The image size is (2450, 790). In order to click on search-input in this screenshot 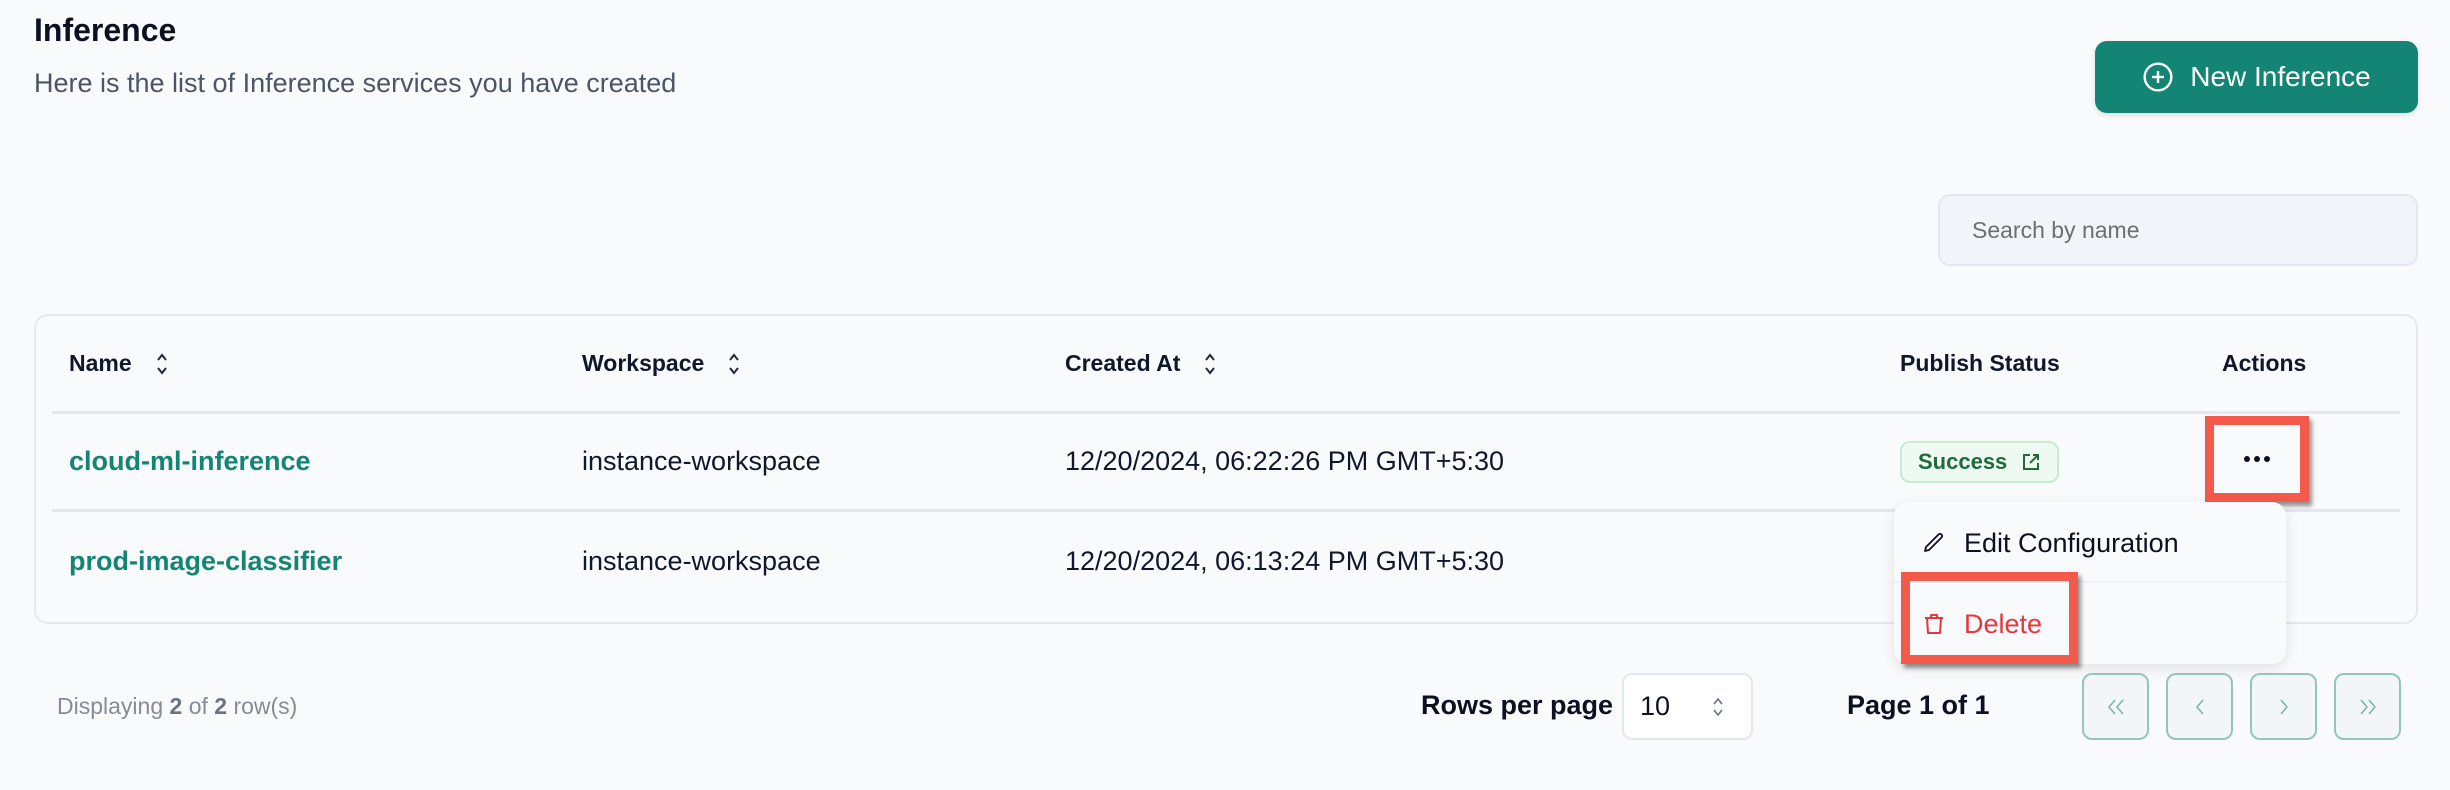, I will do `click(2178, 230)`.